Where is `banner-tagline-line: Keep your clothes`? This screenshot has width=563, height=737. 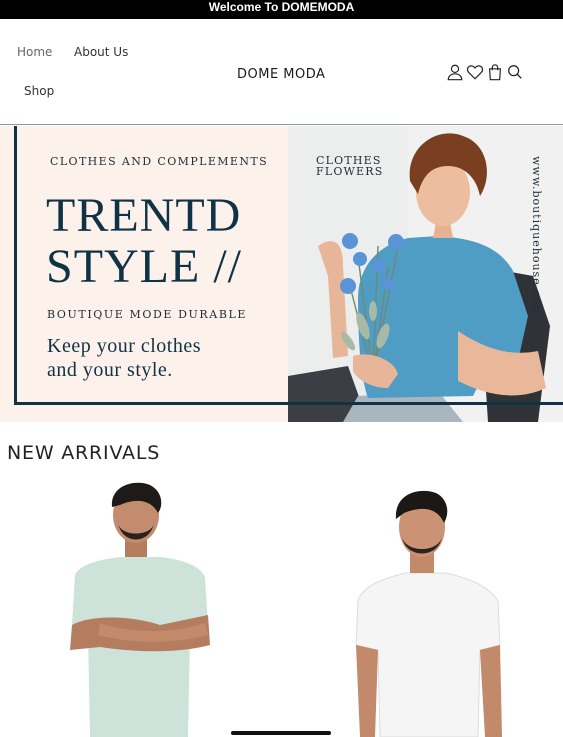
banner-tagline-line: Keep your clothes is located at coordinates (124, 346).